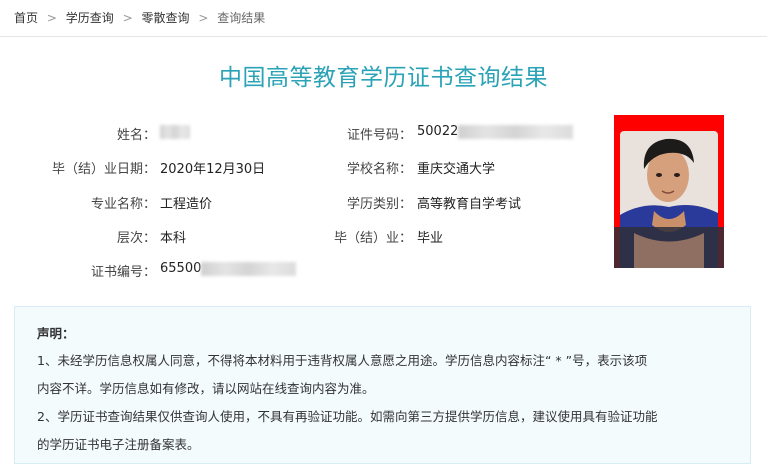 This screenshot has width=767, height=471. Describe the element at coordinates (379, 135) in the screenshot. I see `id-number-label: 证件号码：` at that location.